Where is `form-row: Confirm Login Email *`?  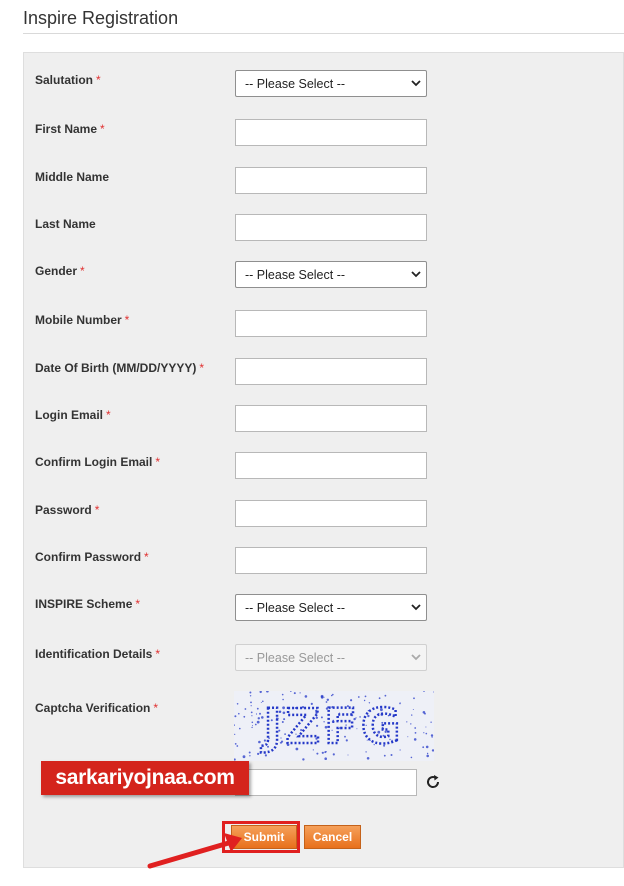
form-row: Confirm Login Email * is located at coordinates (323, 468).